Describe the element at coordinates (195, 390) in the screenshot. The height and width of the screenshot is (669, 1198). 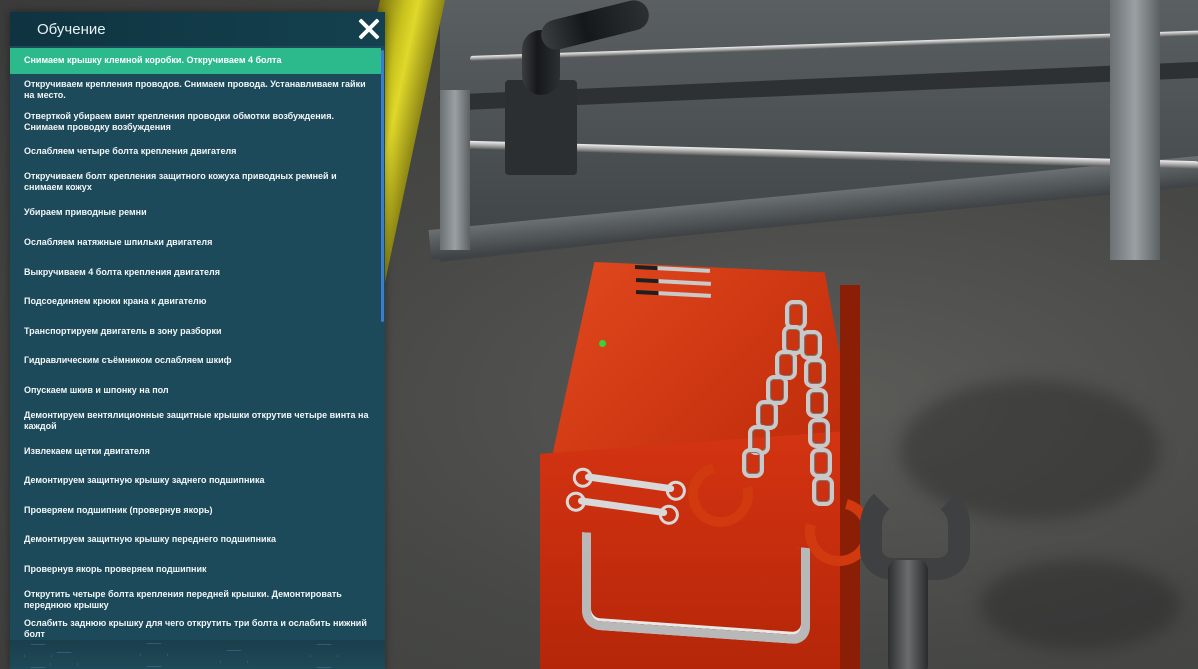
I see `step-item: Опускаем шкив и шпонку на пол` at that location.